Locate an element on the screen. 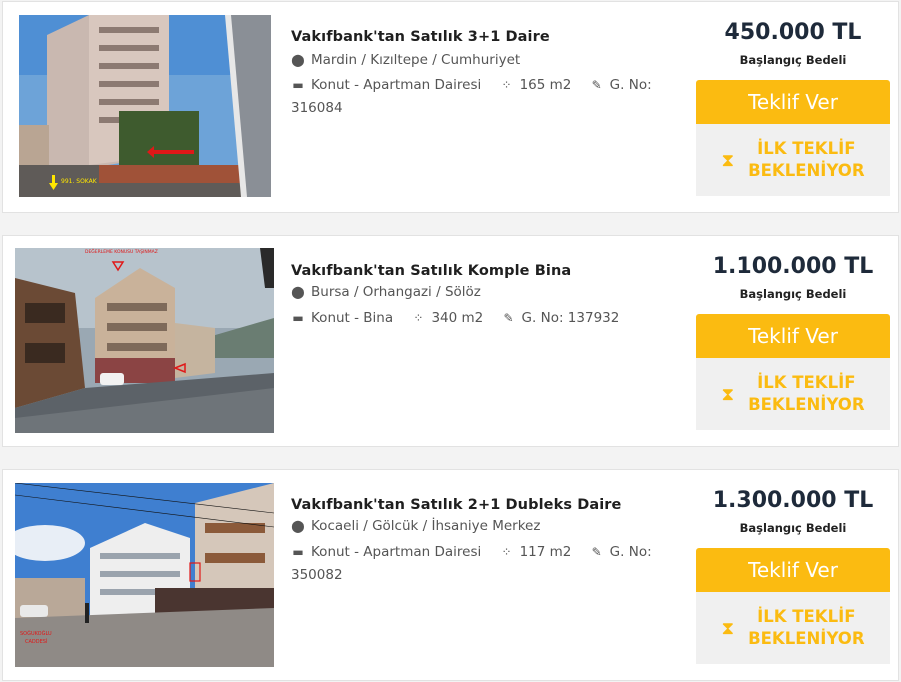  category-detail: ▬ Konut - Bina is located at coordinates (342, 318).